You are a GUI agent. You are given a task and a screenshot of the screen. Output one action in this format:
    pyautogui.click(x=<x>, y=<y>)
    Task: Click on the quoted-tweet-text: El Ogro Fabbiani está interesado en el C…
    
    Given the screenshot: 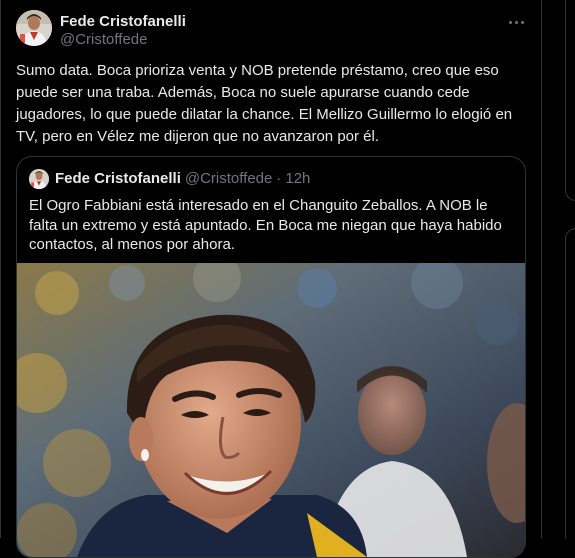 What is the action you would take?
    pyautogui.click(x=265, y=225)
    